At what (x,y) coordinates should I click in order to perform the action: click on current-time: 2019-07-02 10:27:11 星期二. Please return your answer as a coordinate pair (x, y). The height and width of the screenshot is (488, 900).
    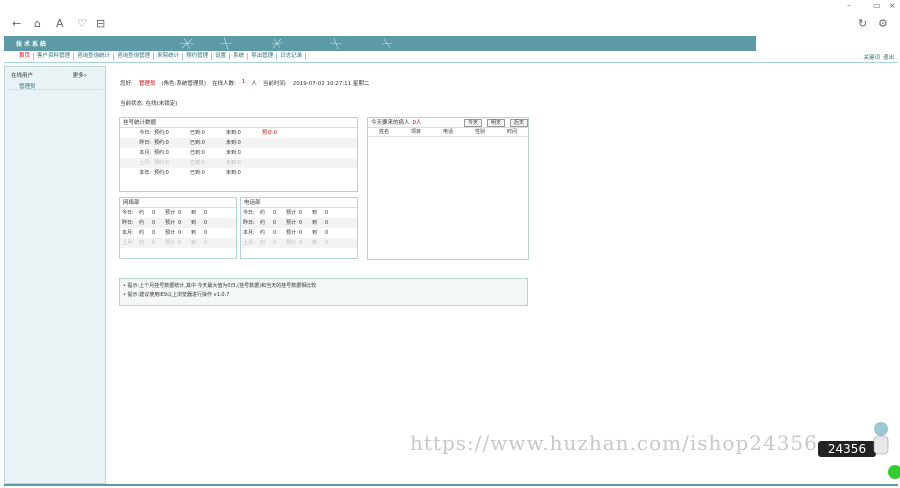
    Looking at the image, I should click on (331, 84).